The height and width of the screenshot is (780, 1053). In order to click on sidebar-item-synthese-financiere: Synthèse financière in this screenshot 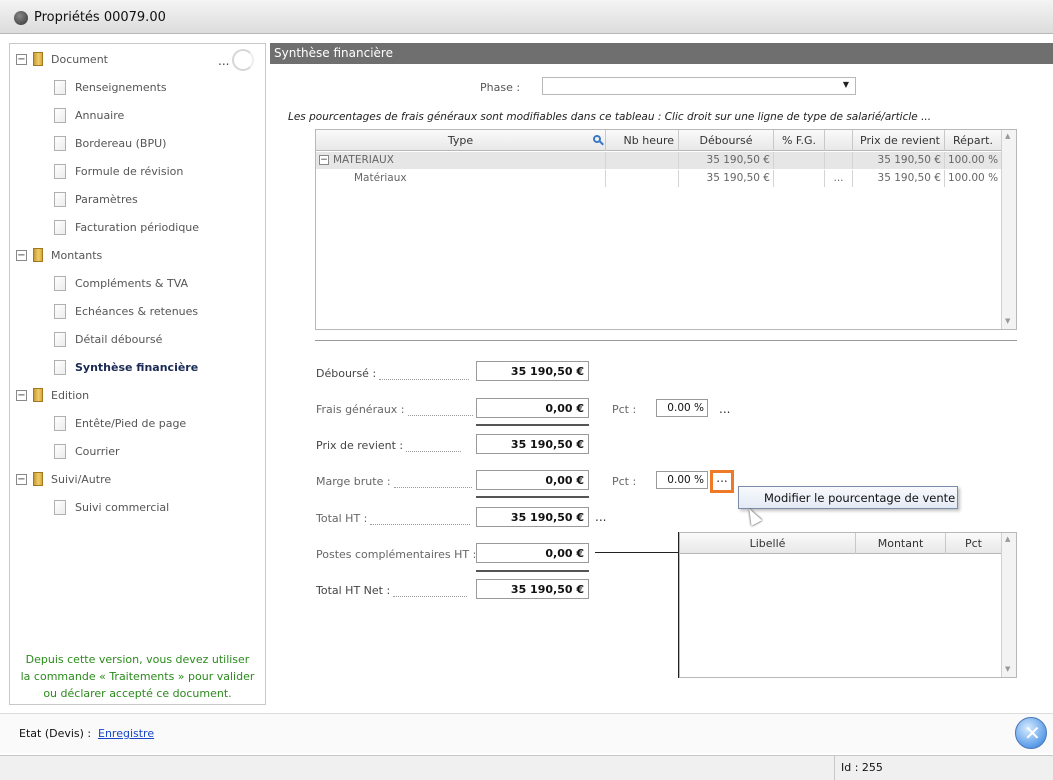, I will do `click(126, 367)`.